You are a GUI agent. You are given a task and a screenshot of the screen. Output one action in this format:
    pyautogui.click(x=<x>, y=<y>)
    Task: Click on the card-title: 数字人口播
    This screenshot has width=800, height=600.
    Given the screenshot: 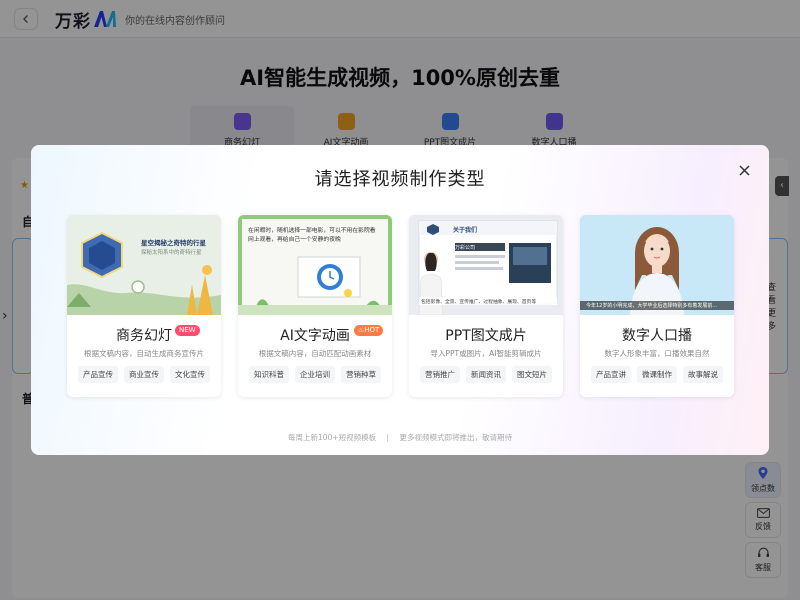 What is the action you would take?
    pyautogui.click(x=657, y=336)
    